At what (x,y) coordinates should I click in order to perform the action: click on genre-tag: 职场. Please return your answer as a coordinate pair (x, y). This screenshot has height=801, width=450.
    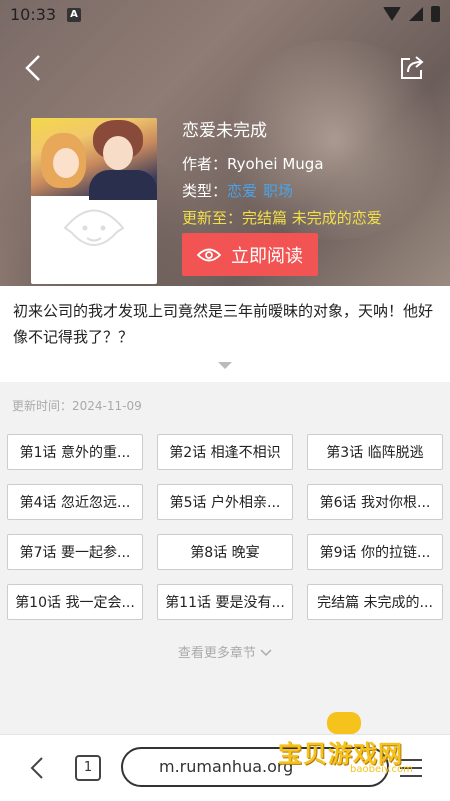
    Looking at the image, I should click on (278, 191).